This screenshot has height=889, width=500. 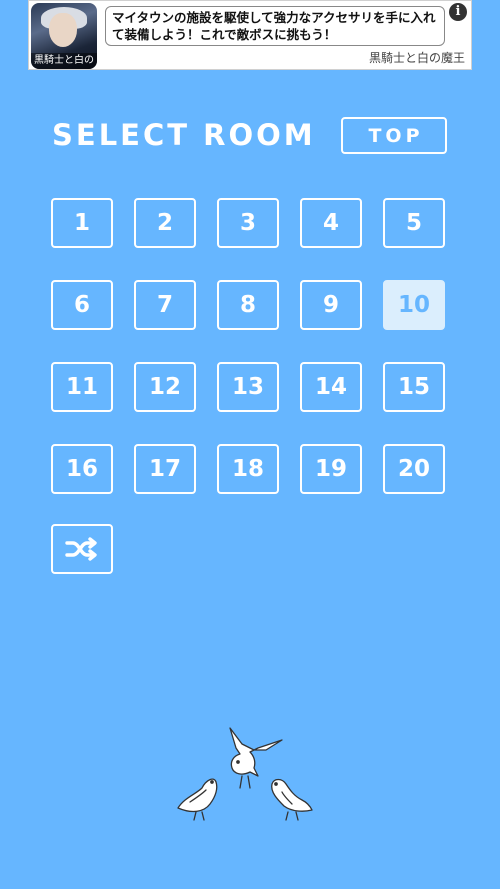 What do you see at coordinates (394, 135) in the screenshot?
I see `top-button: TOP` at bounding box center [394, 135].